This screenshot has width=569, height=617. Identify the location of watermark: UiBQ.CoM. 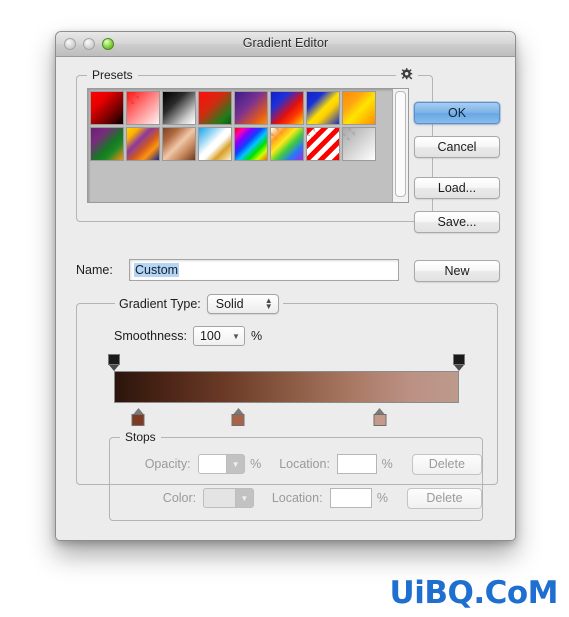
(474, 593).